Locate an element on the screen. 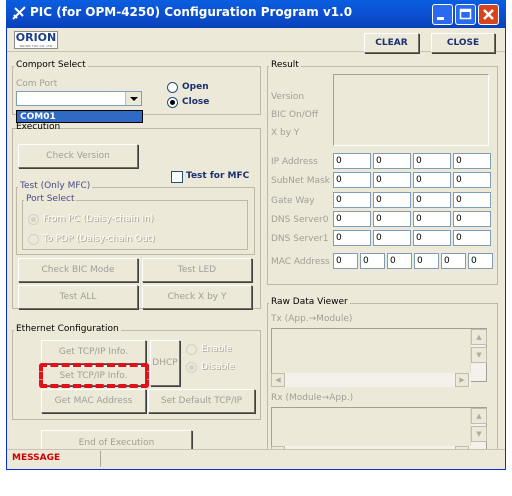 This screenshot has height=496, width=512. dhcp-disable-radio is located at coordinates (191, 367).